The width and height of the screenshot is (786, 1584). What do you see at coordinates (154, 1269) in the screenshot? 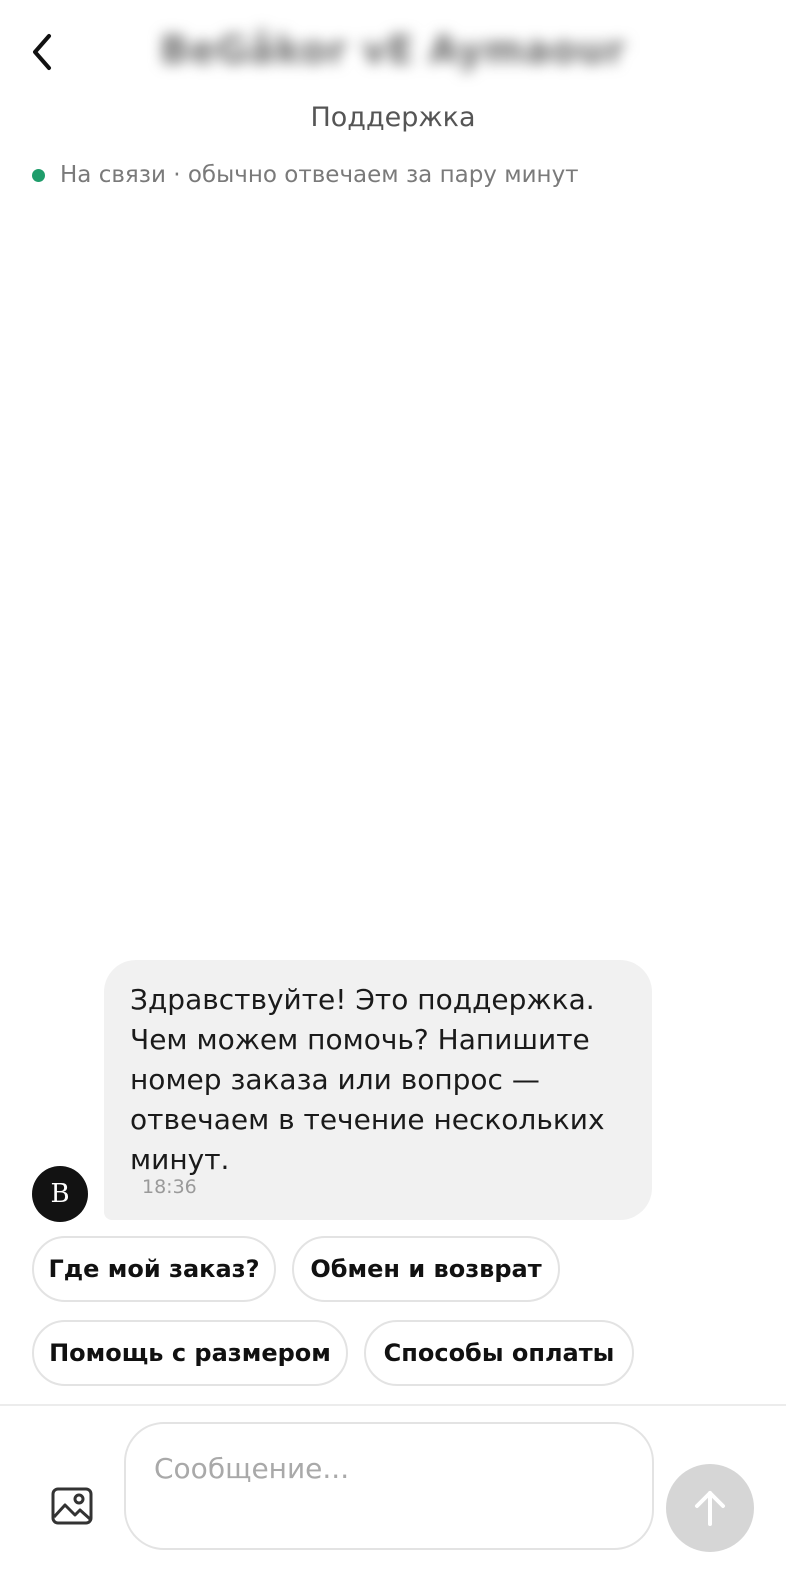
I see `quick-reply-where-order: Где мой заказ?` at bounding box center [154, 1269].